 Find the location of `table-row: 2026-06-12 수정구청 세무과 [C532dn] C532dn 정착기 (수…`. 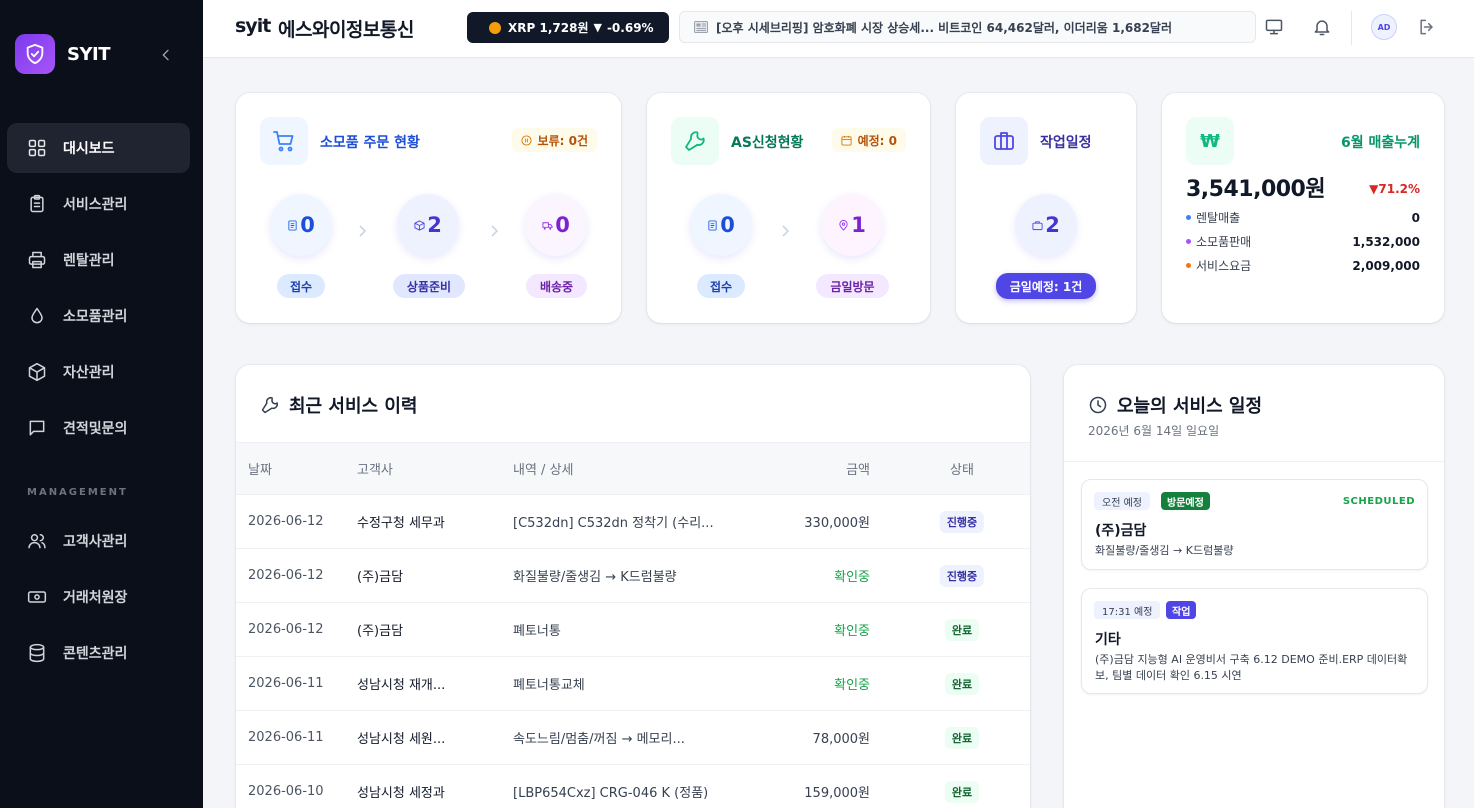

table-row: 2026-06-12 수정구청 세무과 [C532dn] C532dn 정착기 (수… is located at coordinates (633, 521).